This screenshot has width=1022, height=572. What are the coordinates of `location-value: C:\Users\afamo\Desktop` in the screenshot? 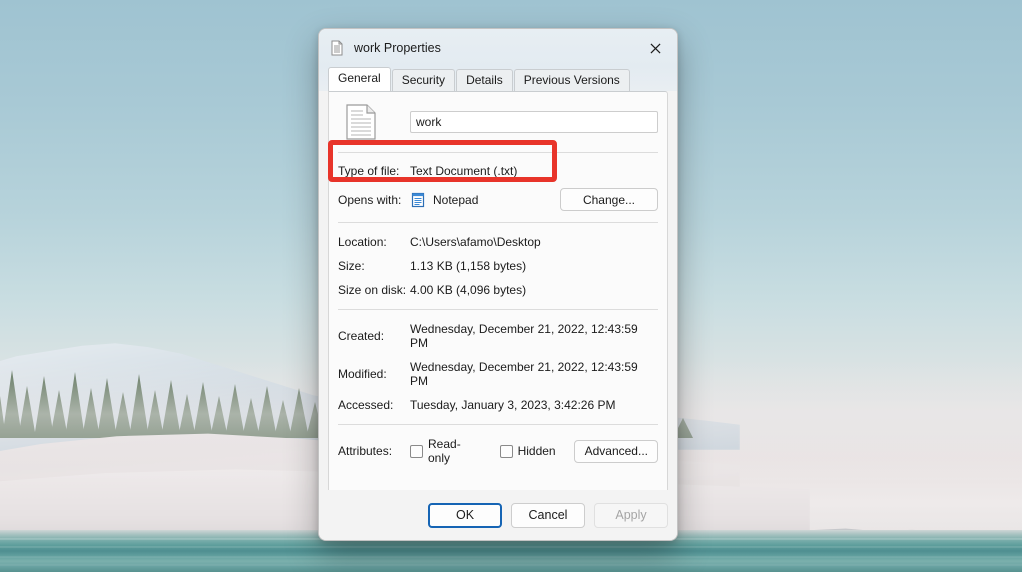 It's located at (475, 242).